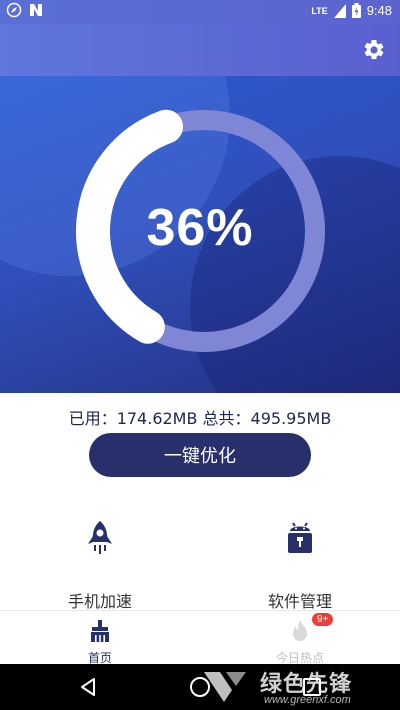  Describe the element at coordinates (300, 566) in the screenshot. I see `app-manager-feature: 软件管理` at that location.